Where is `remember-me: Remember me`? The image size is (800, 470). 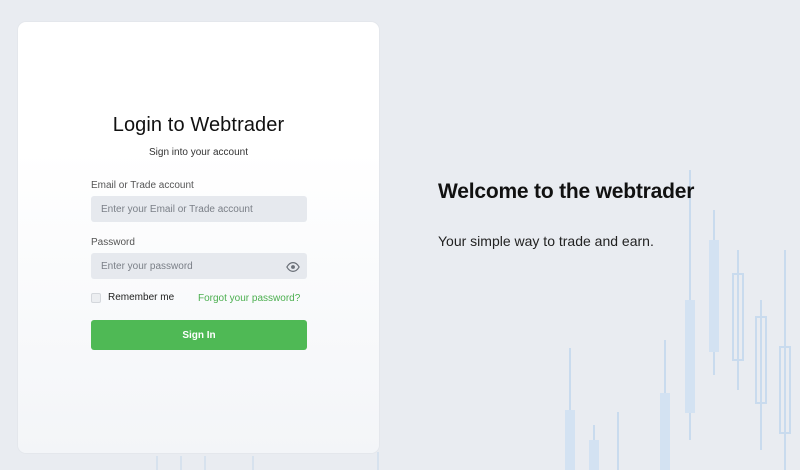 remember-me: Remember me is located at coordinates (132, 297).